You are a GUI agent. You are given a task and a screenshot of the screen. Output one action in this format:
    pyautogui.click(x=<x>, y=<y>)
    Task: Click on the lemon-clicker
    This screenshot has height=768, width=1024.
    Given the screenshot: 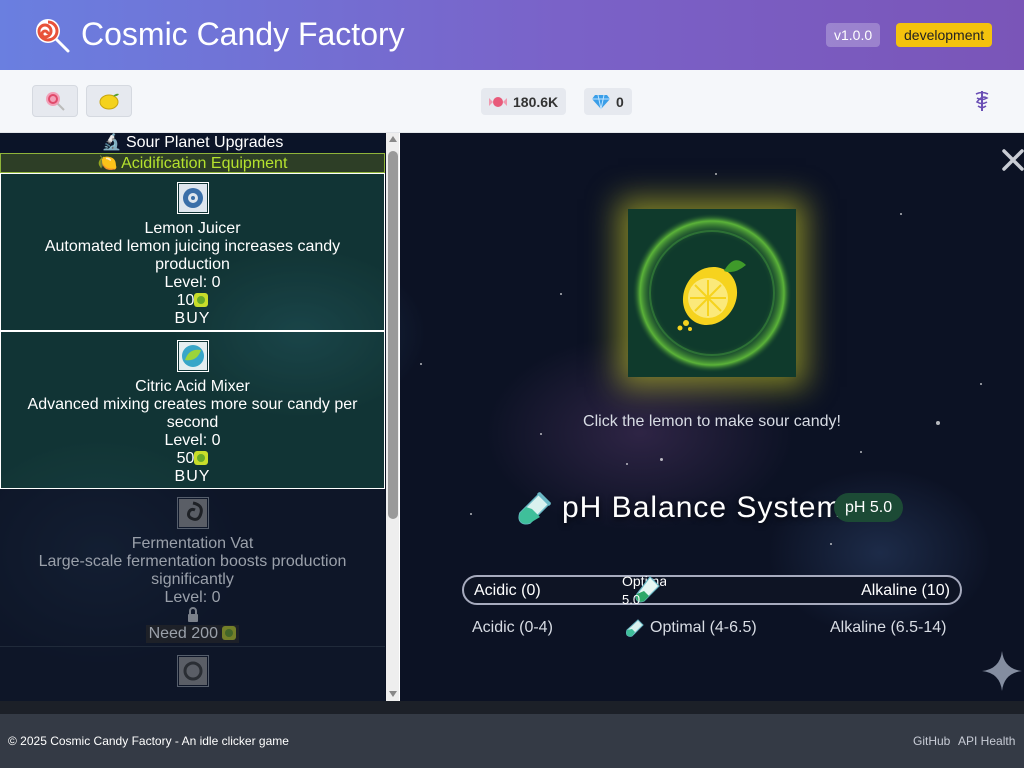 What is the action you would take?
    pyautogui.click(x=712, y=293)
    